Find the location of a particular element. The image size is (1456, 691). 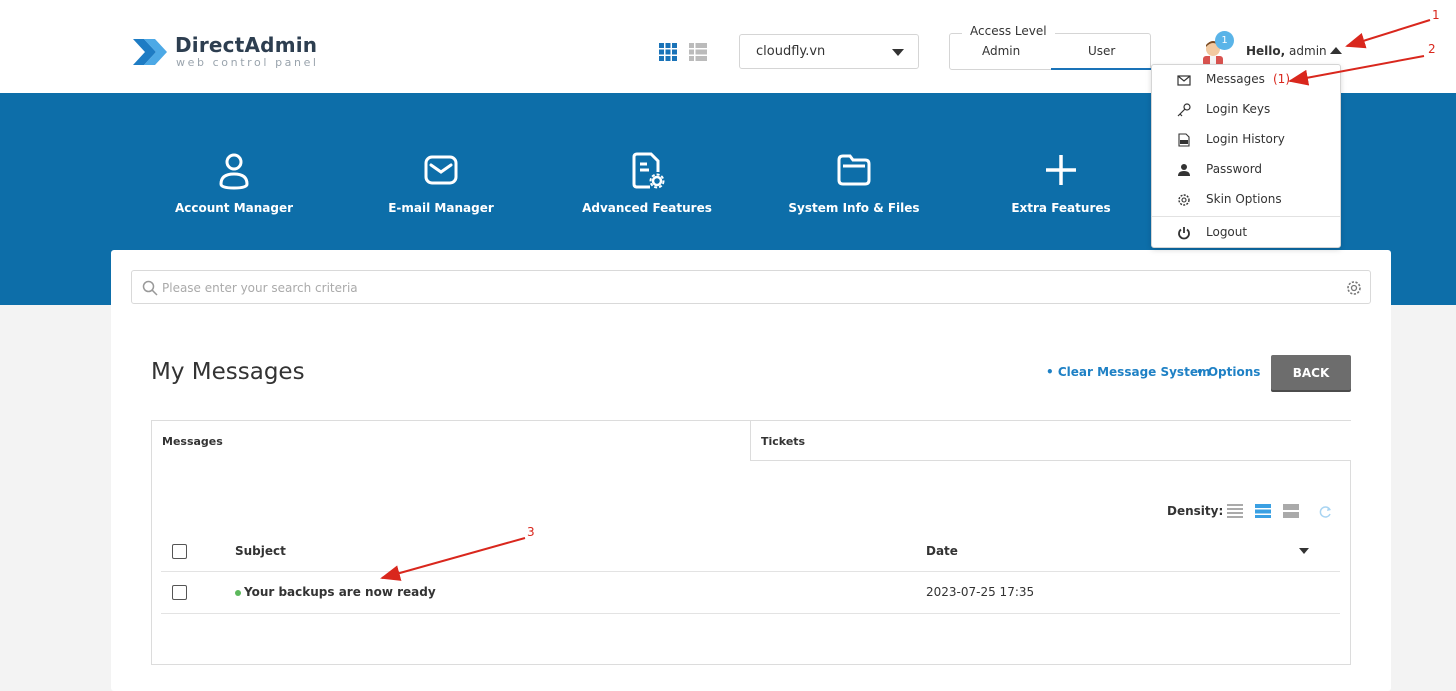

nav-system-info: System Info & Files is located at coordinates (854, 182).